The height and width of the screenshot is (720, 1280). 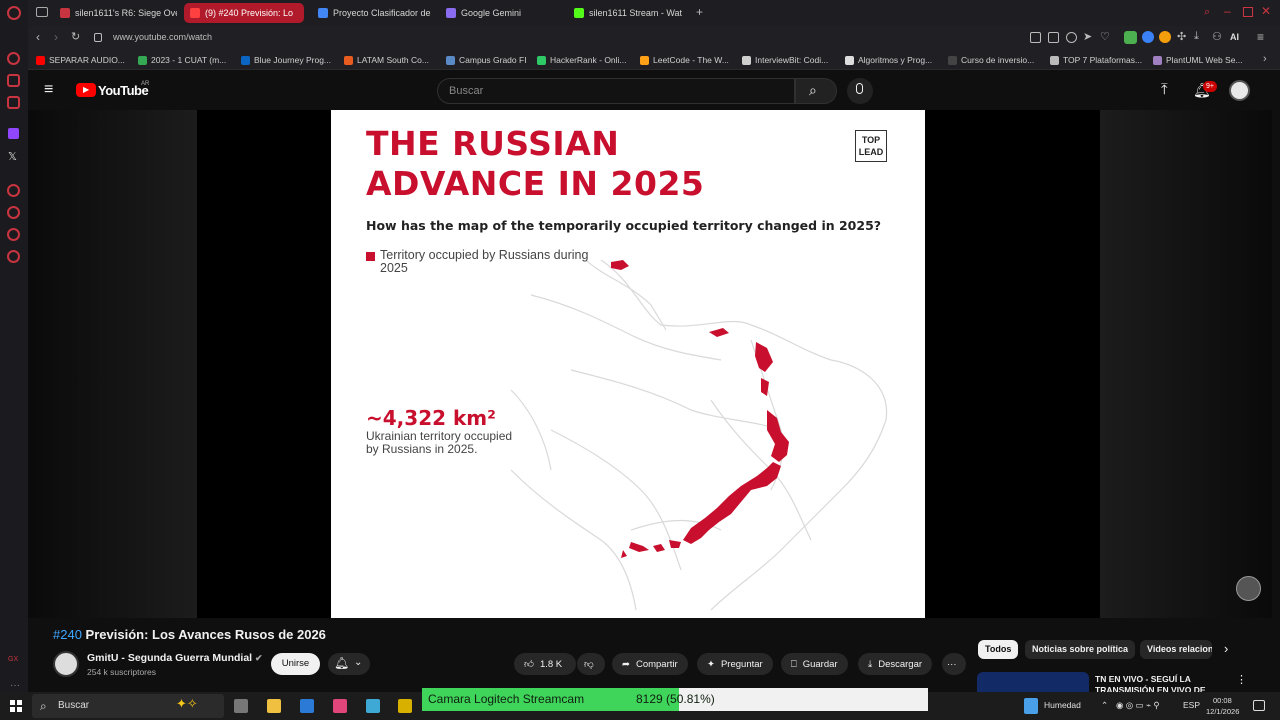 What do you see at coordinates (16, 706) in the screenshot?
I see `windows-start-icon` at bounding box center [16, 706].